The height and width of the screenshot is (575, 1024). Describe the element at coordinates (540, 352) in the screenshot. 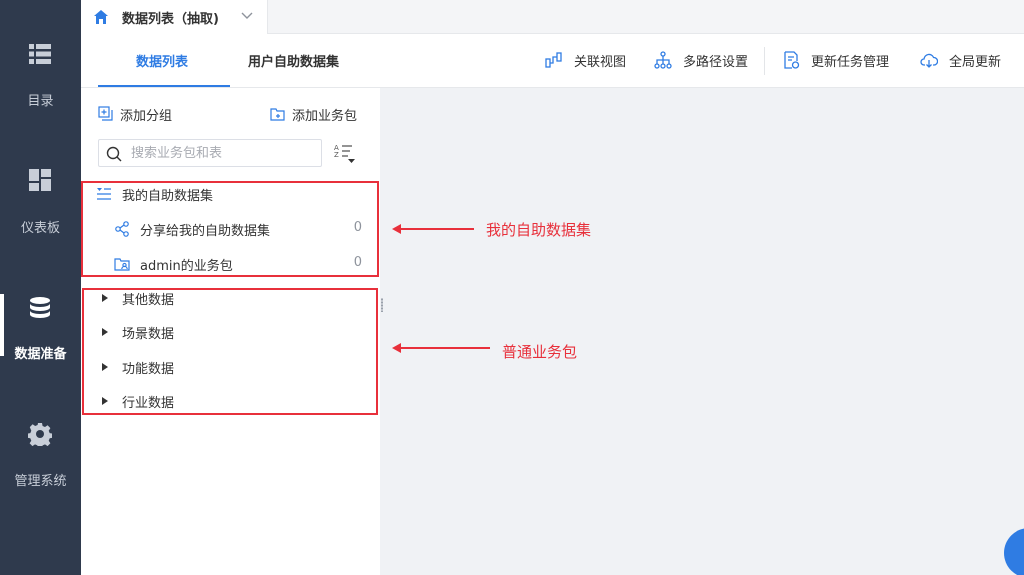

I see `annotation-normal-packages: 普通业务包` at that location.